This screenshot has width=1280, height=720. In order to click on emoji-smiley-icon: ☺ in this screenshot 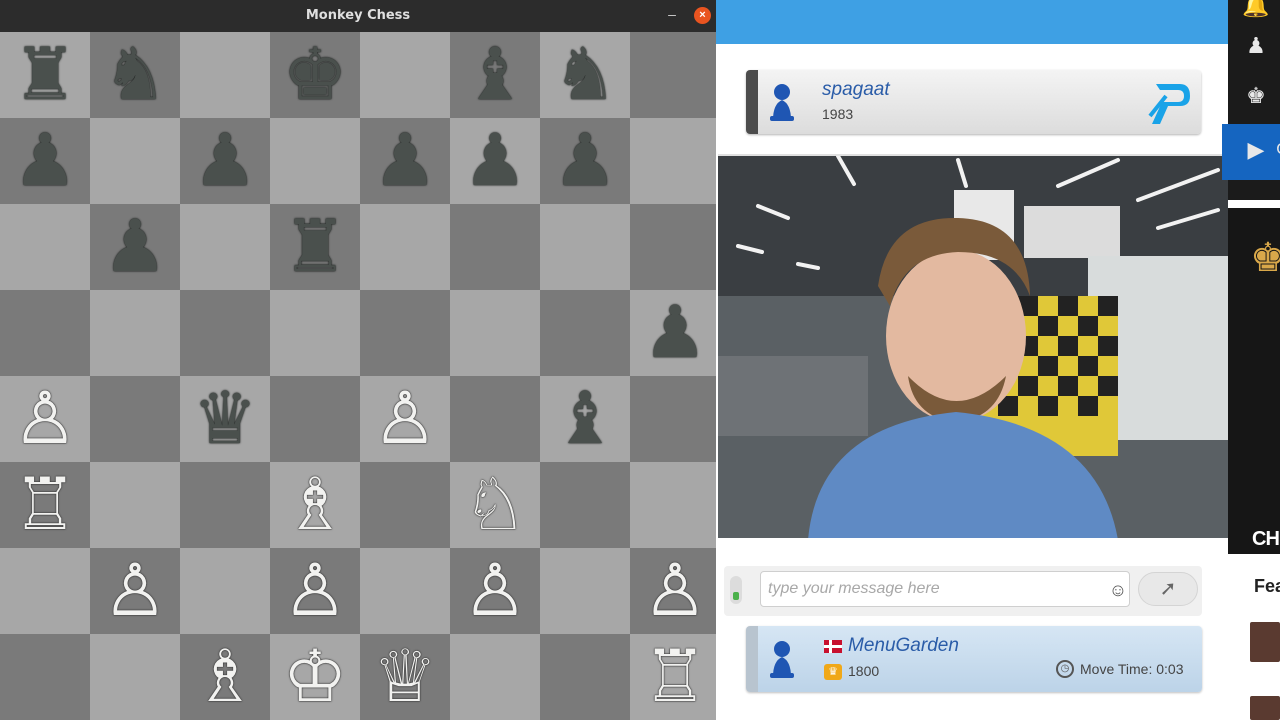, I will do `click(1118, 590)`.